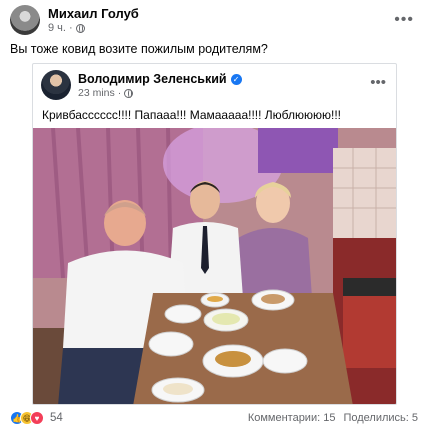 This screenshot has height=431, width=428. I want to click on verified-badge-icon: ✓, so click(236, 79).